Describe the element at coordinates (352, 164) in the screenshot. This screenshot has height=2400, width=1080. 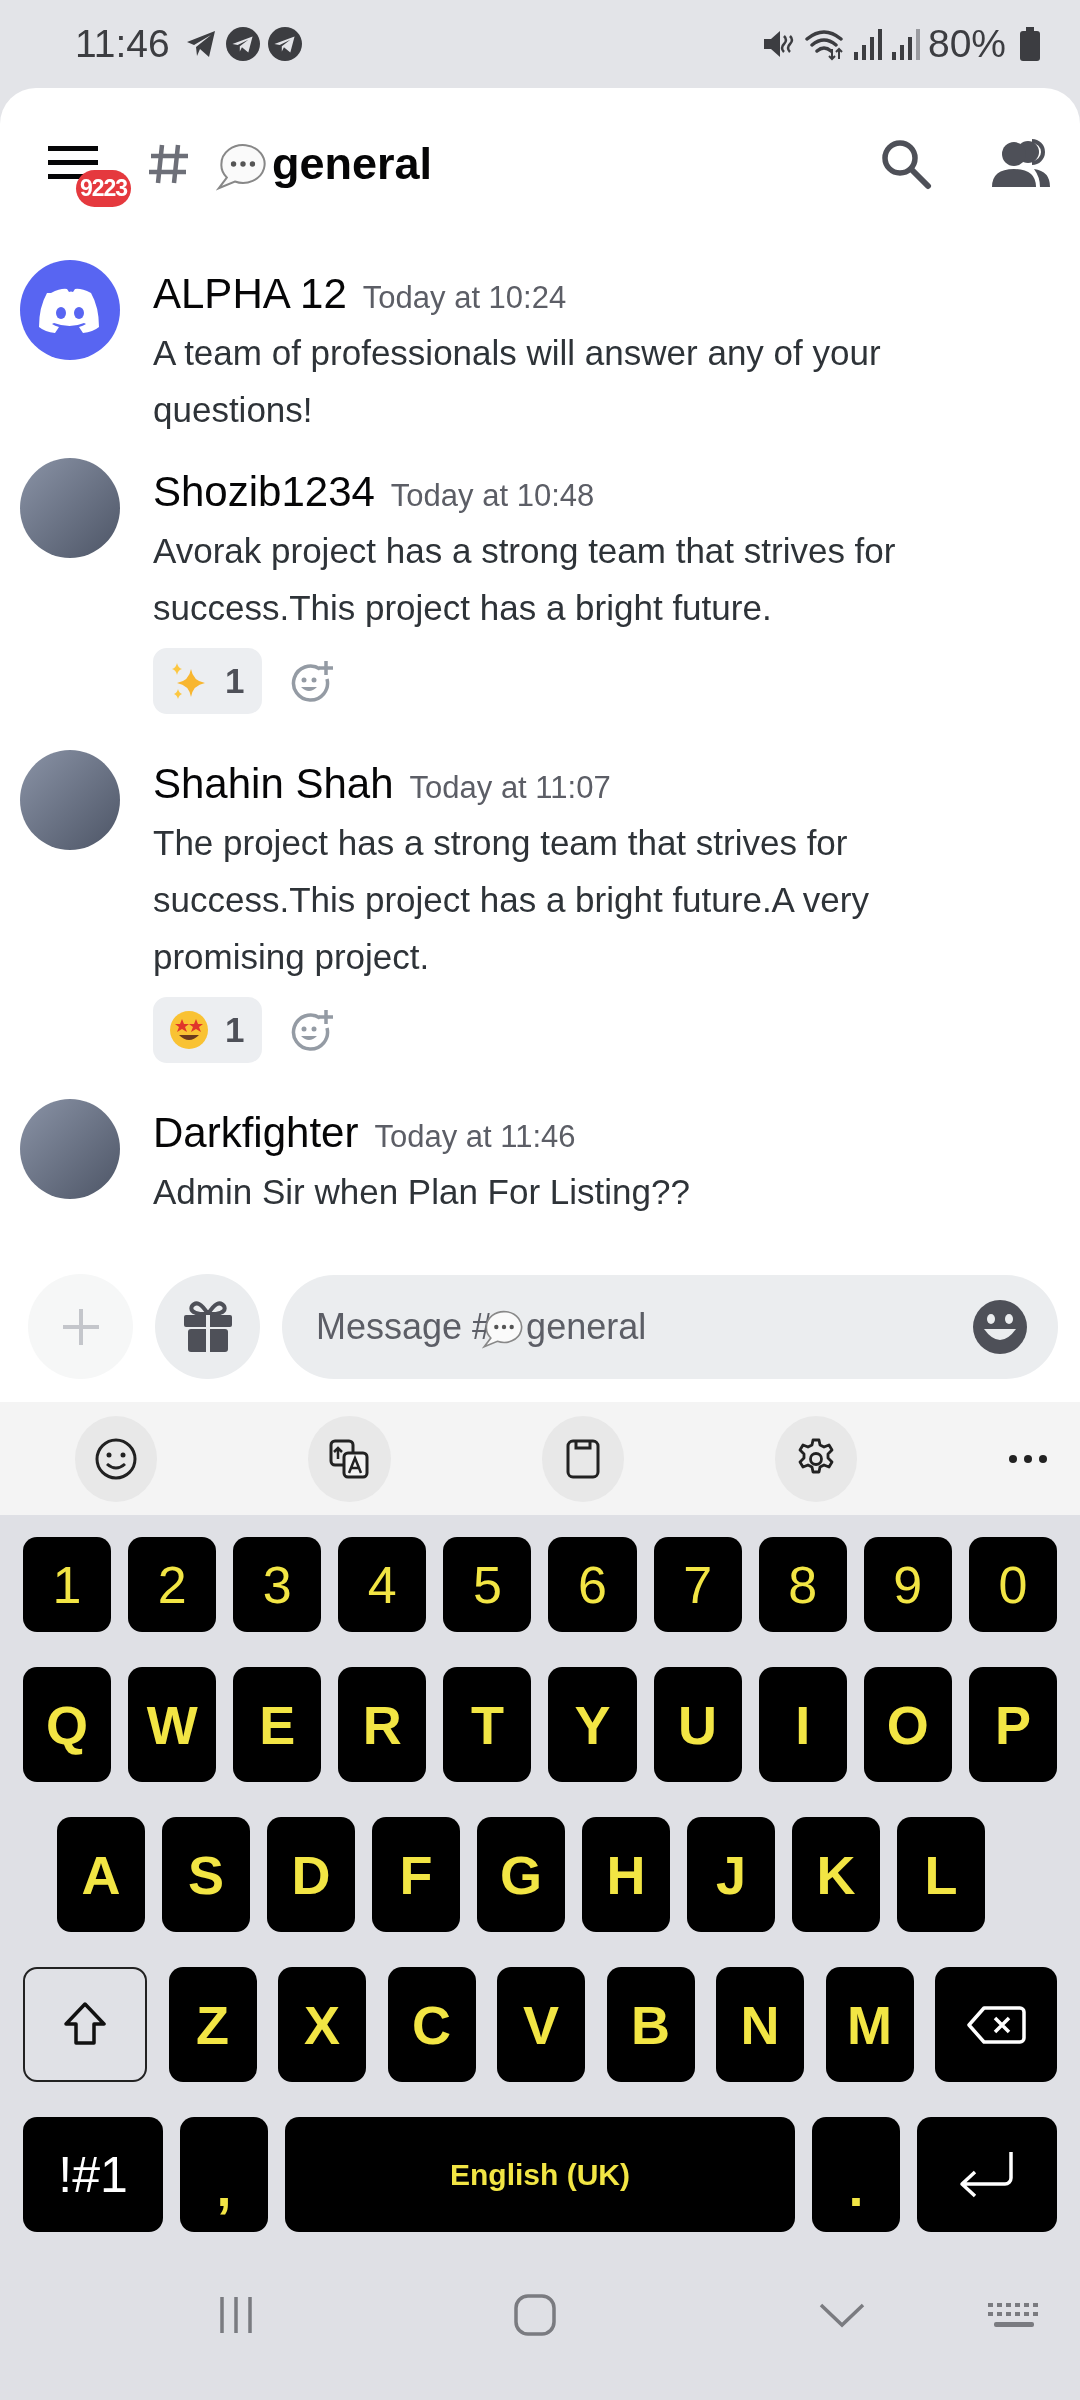
I see `channel-name: general` at that location.